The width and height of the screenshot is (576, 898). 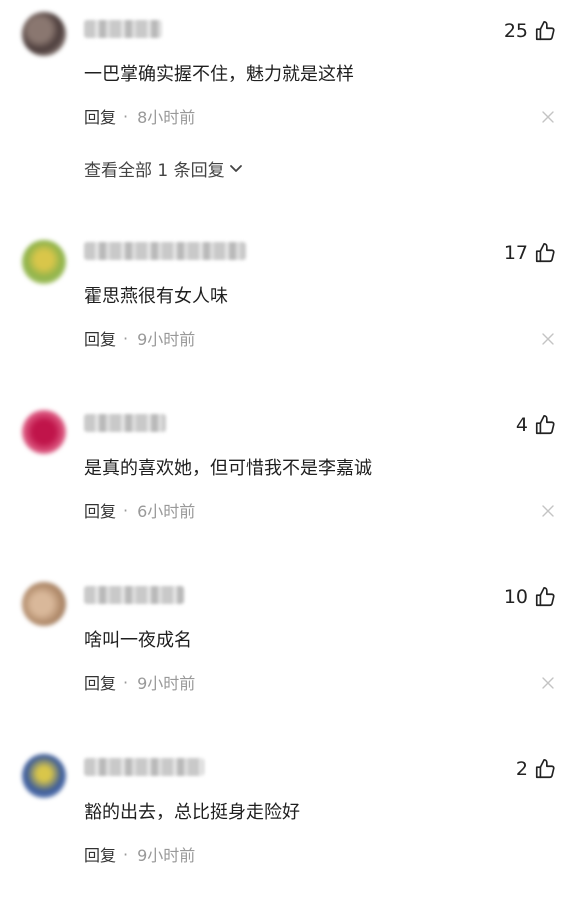 I want to click on timestamp: 8小时前, so click(x=166, y=117).